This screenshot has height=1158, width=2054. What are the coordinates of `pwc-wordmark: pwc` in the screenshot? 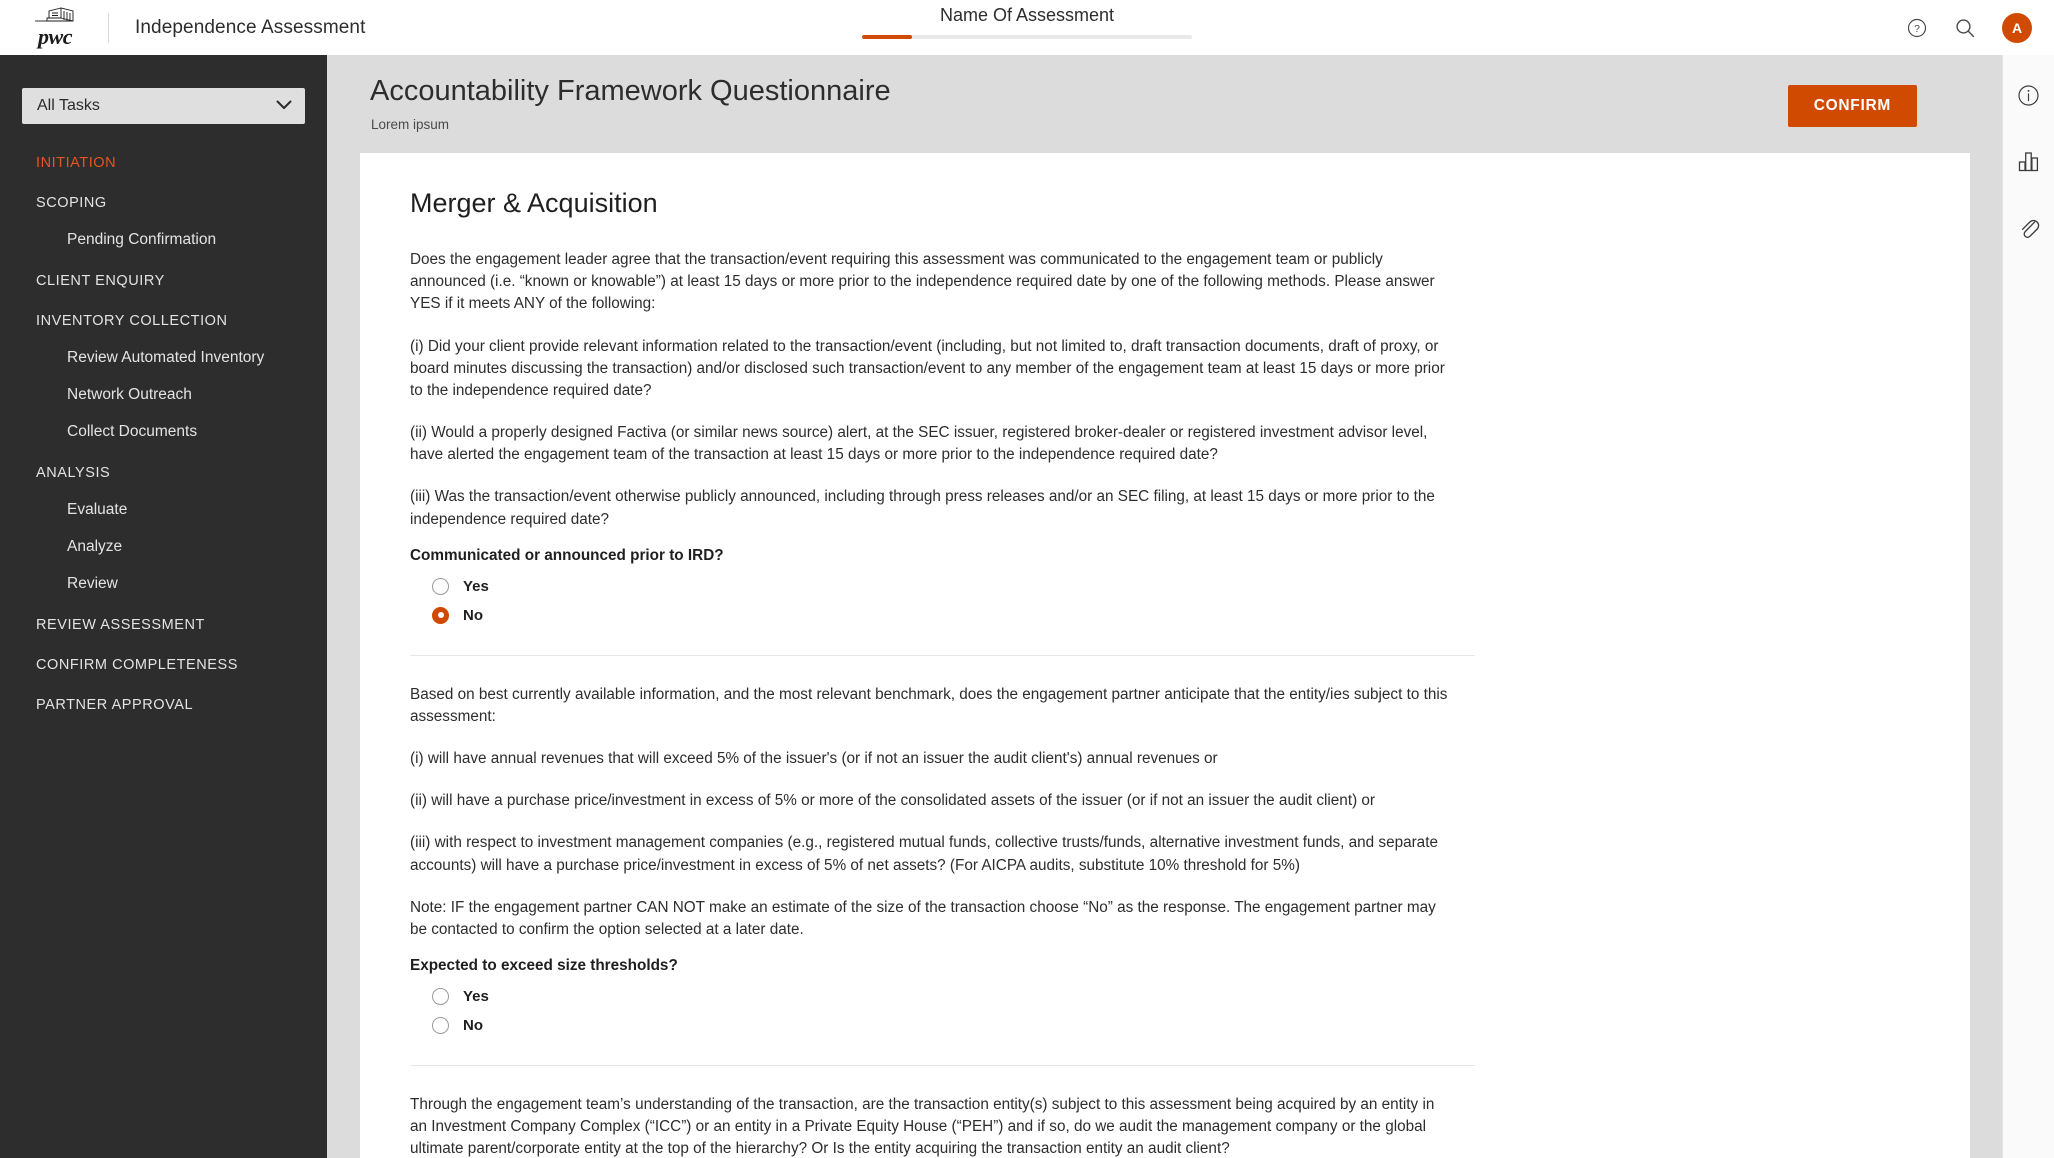 It's located at (55, 36).